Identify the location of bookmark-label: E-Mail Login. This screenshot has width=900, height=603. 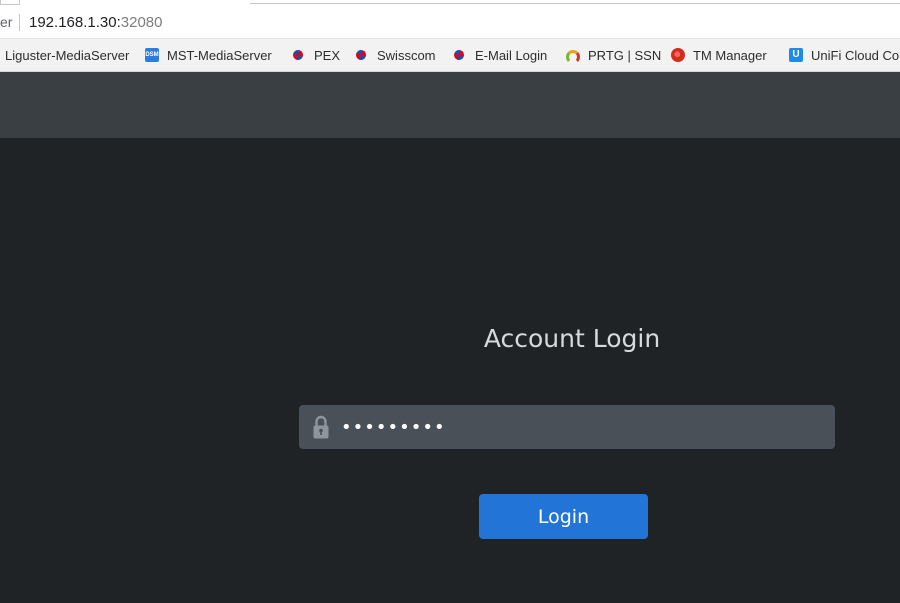
(511, 55).